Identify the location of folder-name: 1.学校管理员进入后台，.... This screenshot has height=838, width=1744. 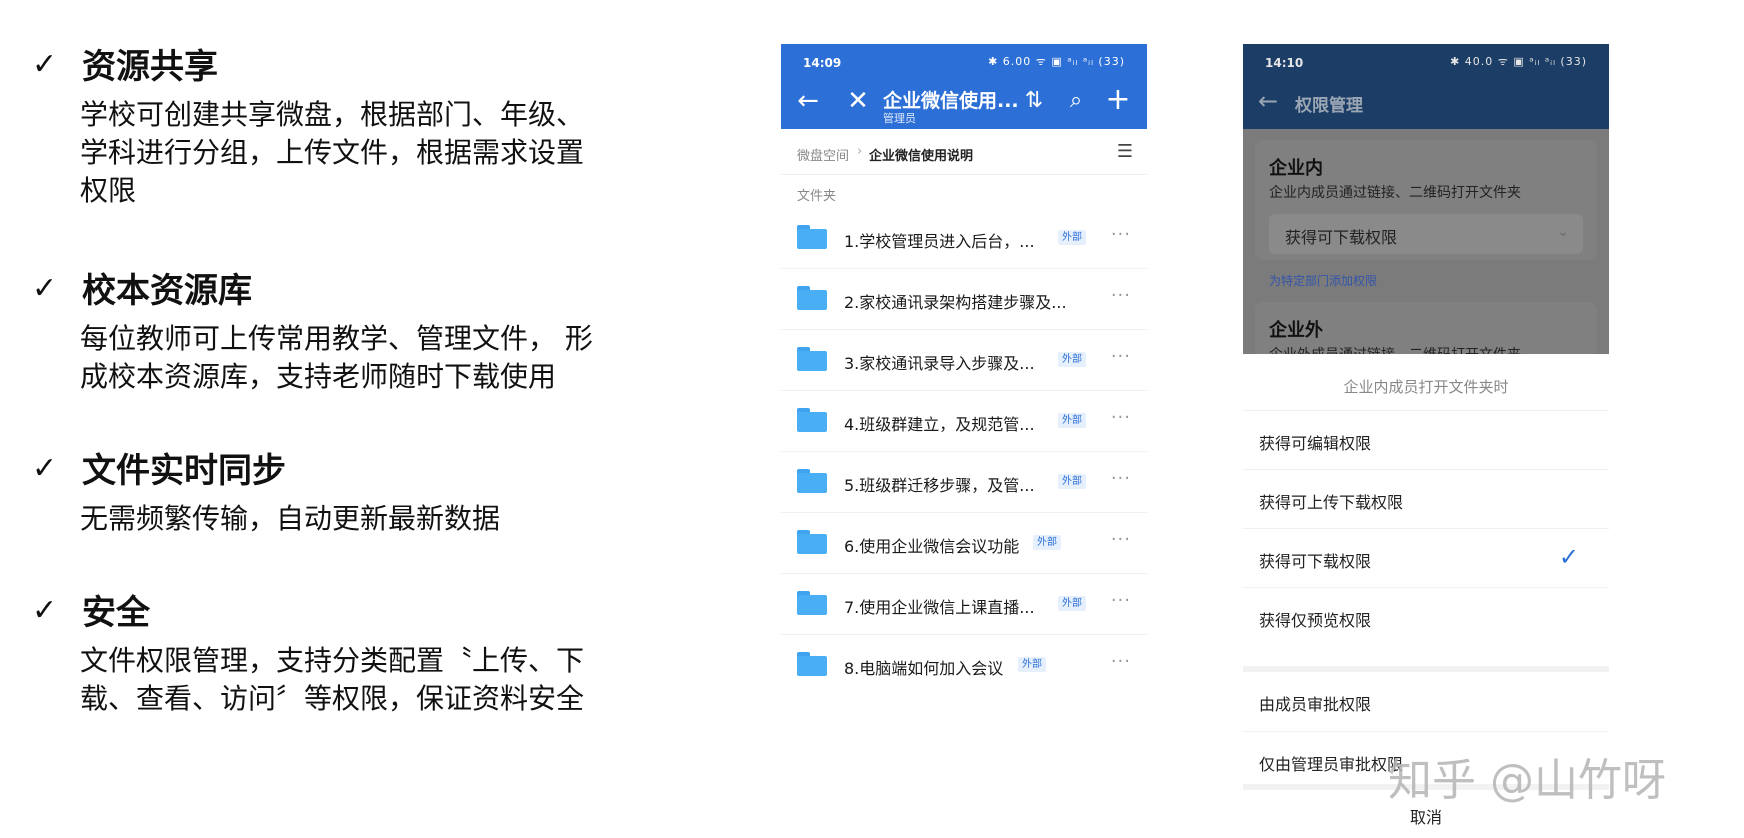
(939, 241).